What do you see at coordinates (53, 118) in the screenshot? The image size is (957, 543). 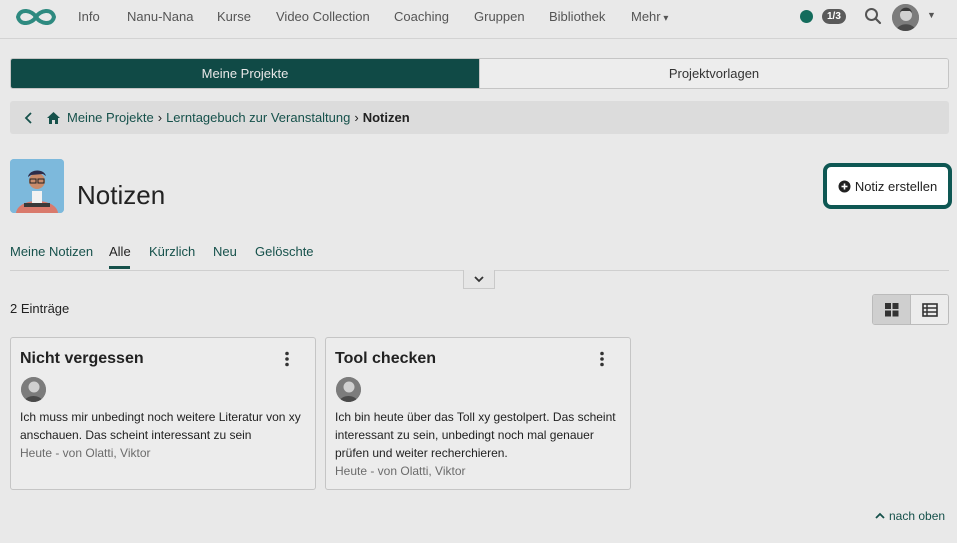 I see `home-icon` at bounding box center [53, 118].